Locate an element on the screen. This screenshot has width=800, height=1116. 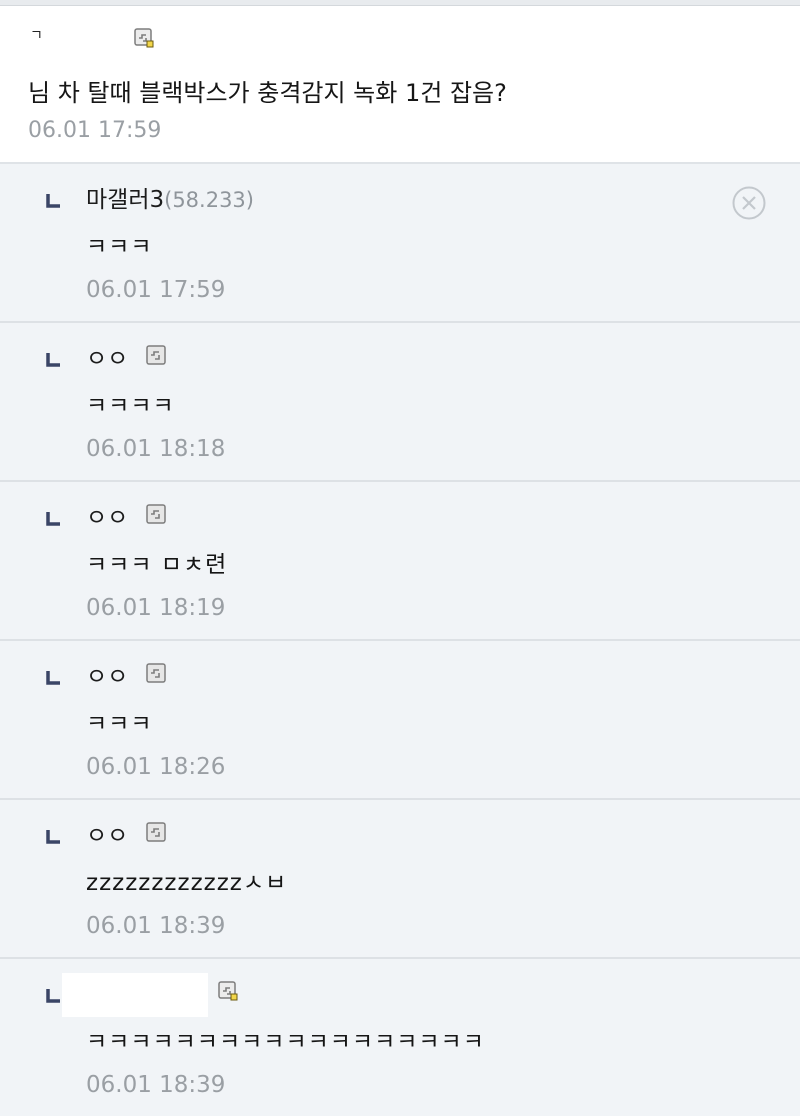
reply-item: 소 ㅋㅋㅋㅋㅋㅋㅋㅋㅋㅋㅋㅋㅋㅋㅋㅋㅋㅋ 06.01 18:39 is located at coordinates (400, 1037).